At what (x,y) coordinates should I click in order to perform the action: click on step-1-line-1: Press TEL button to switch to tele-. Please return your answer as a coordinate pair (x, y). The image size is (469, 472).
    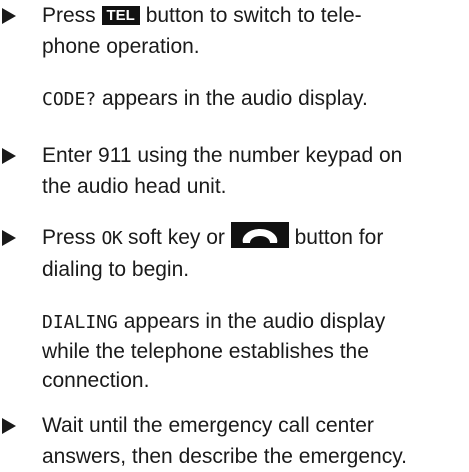
    Looking at the image, I should click on (254, 15).